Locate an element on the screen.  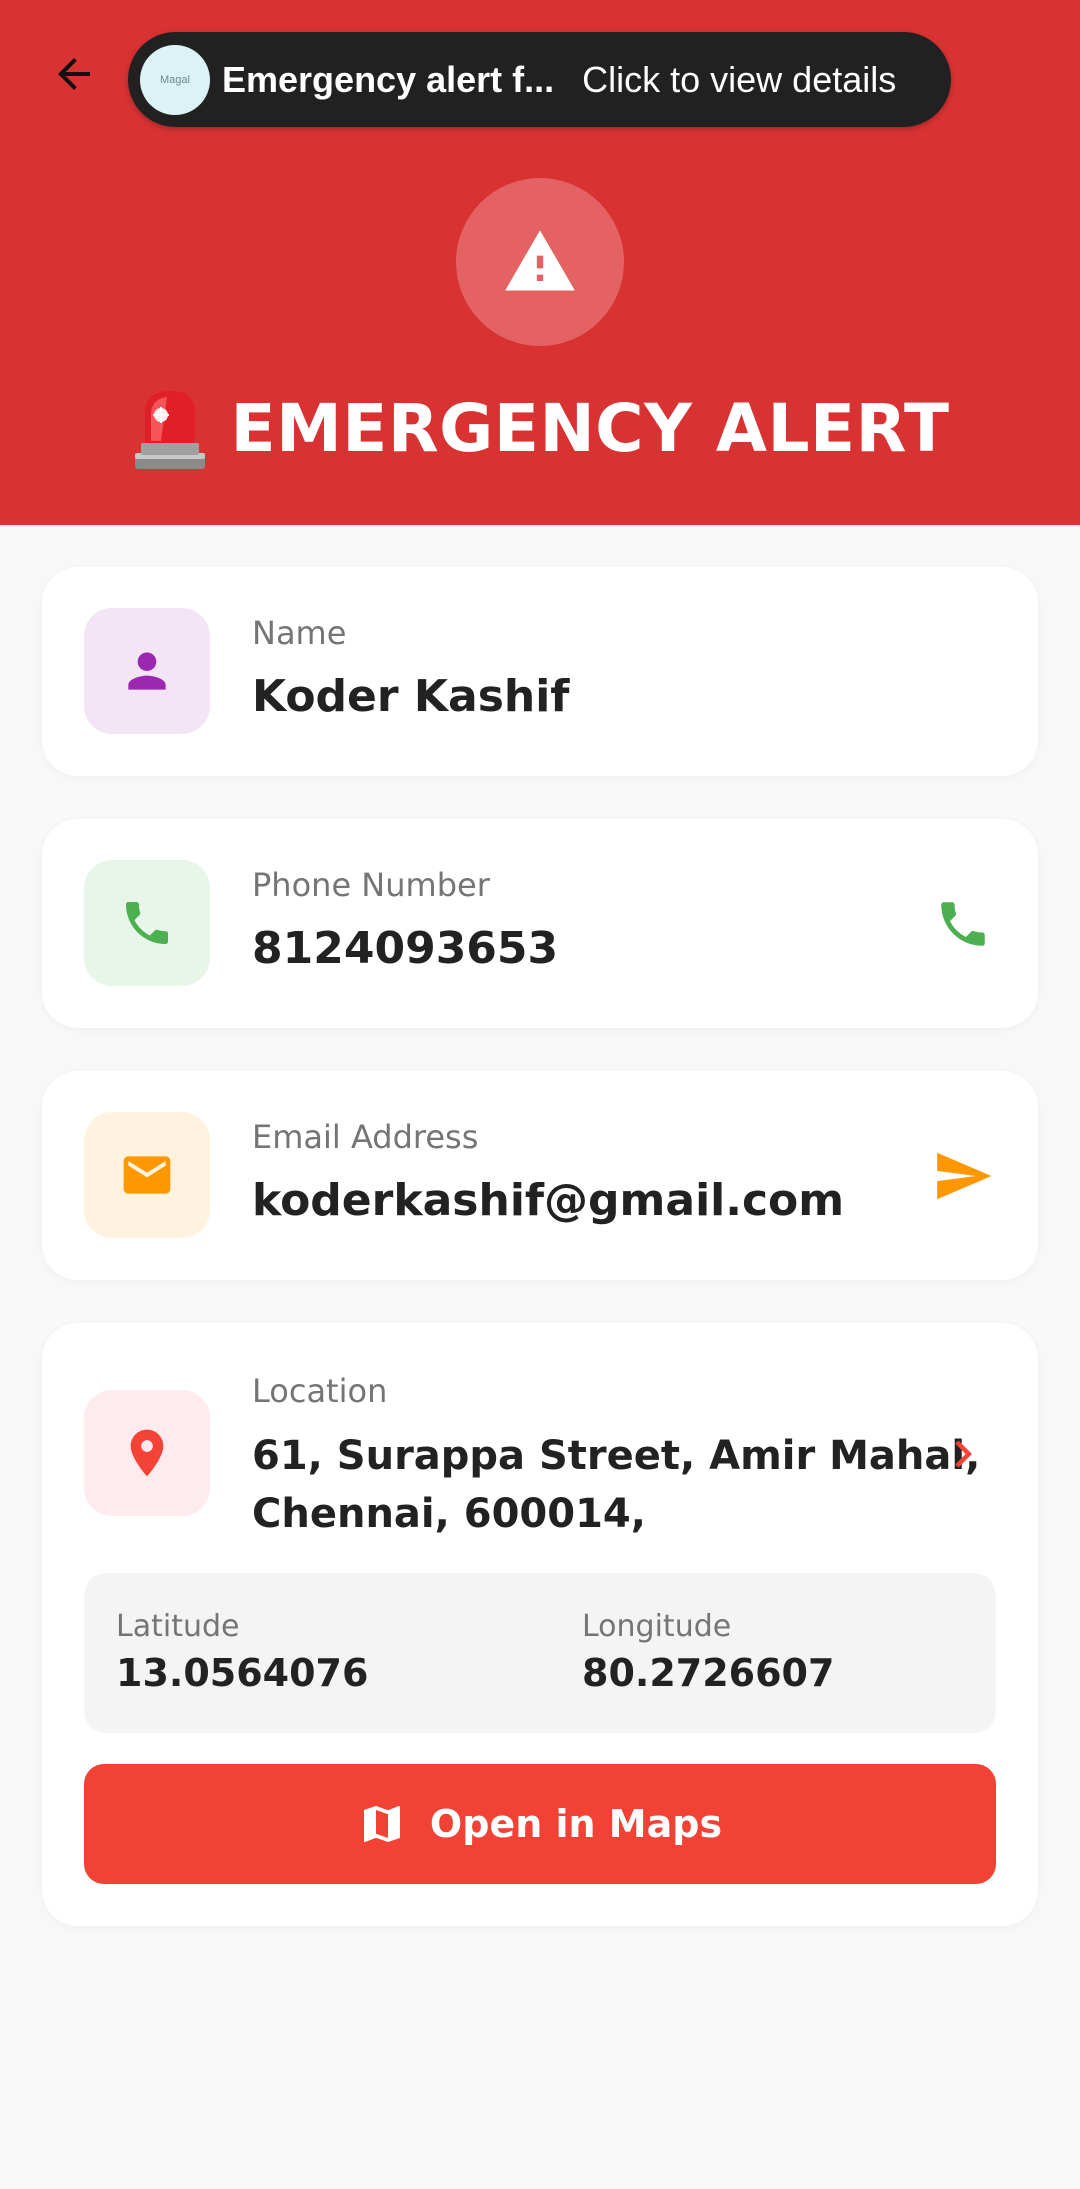
email-card: Email Address koderkashif@gmail.com is located at coordinates (540, 1175).